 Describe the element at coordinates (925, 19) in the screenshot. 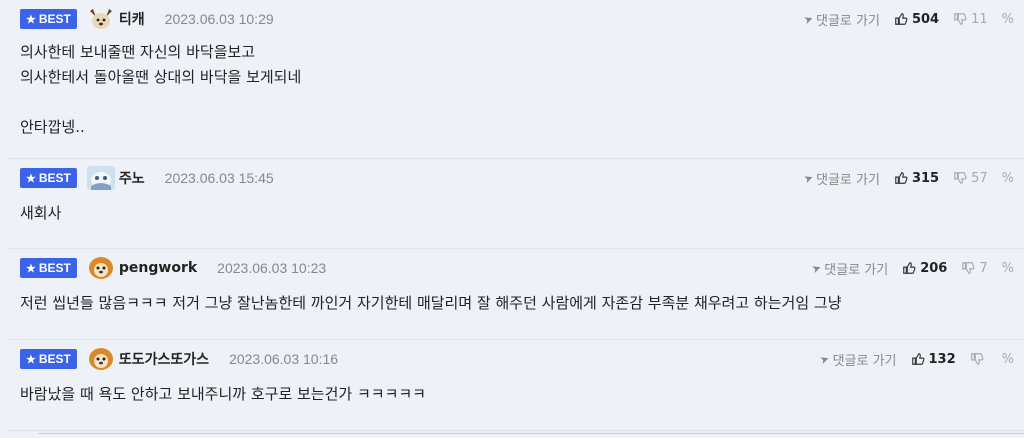

I see `like-count: 504` at that location.